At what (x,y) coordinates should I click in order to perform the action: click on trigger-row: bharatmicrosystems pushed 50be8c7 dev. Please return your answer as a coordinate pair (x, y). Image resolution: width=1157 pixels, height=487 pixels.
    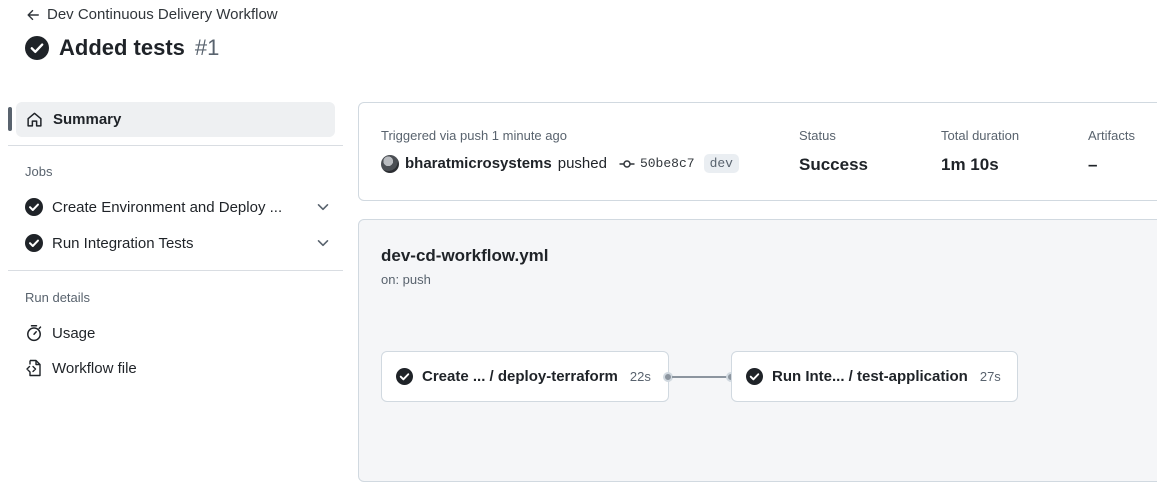
    Looking at the image, I should click on (560, 163).